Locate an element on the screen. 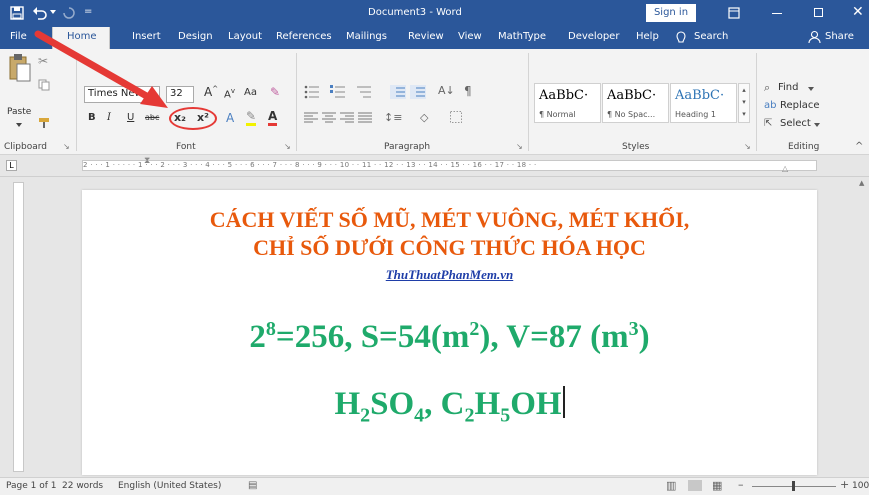 This screenshot has width=869, height=495. annotation-arrow is located at coordinates (101, 69).